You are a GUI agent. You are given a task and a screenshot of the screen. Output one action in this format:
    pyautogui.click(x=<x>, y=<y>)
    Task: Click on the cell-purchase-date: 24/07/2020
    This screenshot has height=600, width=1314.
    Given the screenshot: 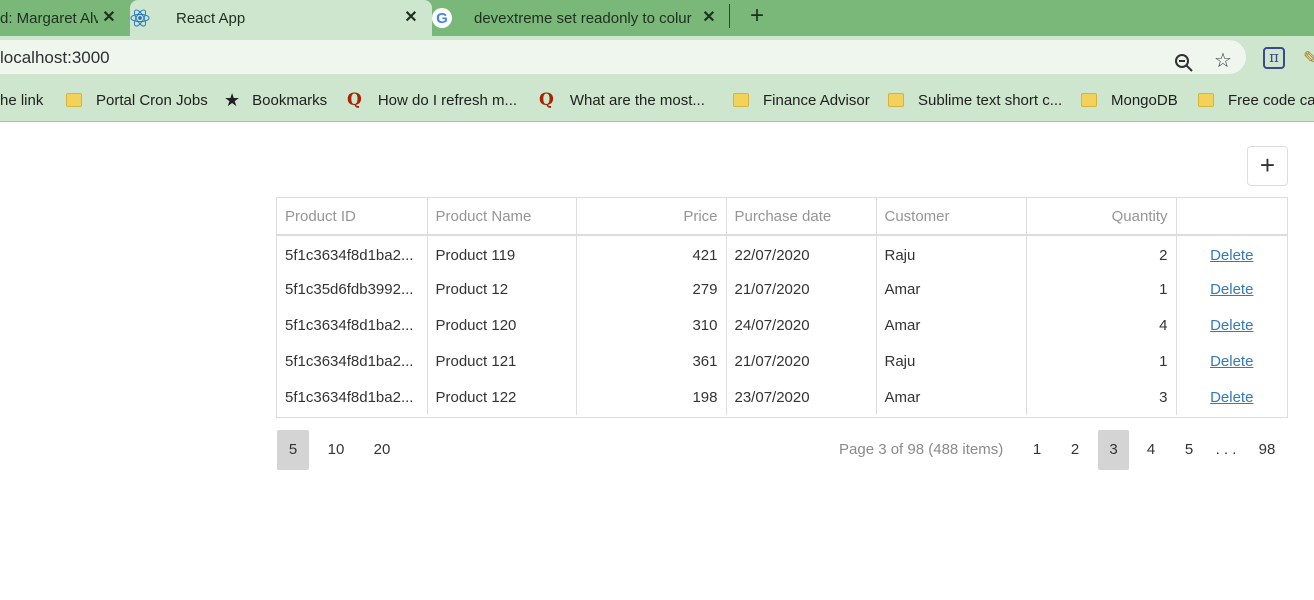 What is the action you would take?
    pyautogui.click(x=801, y=325)
    